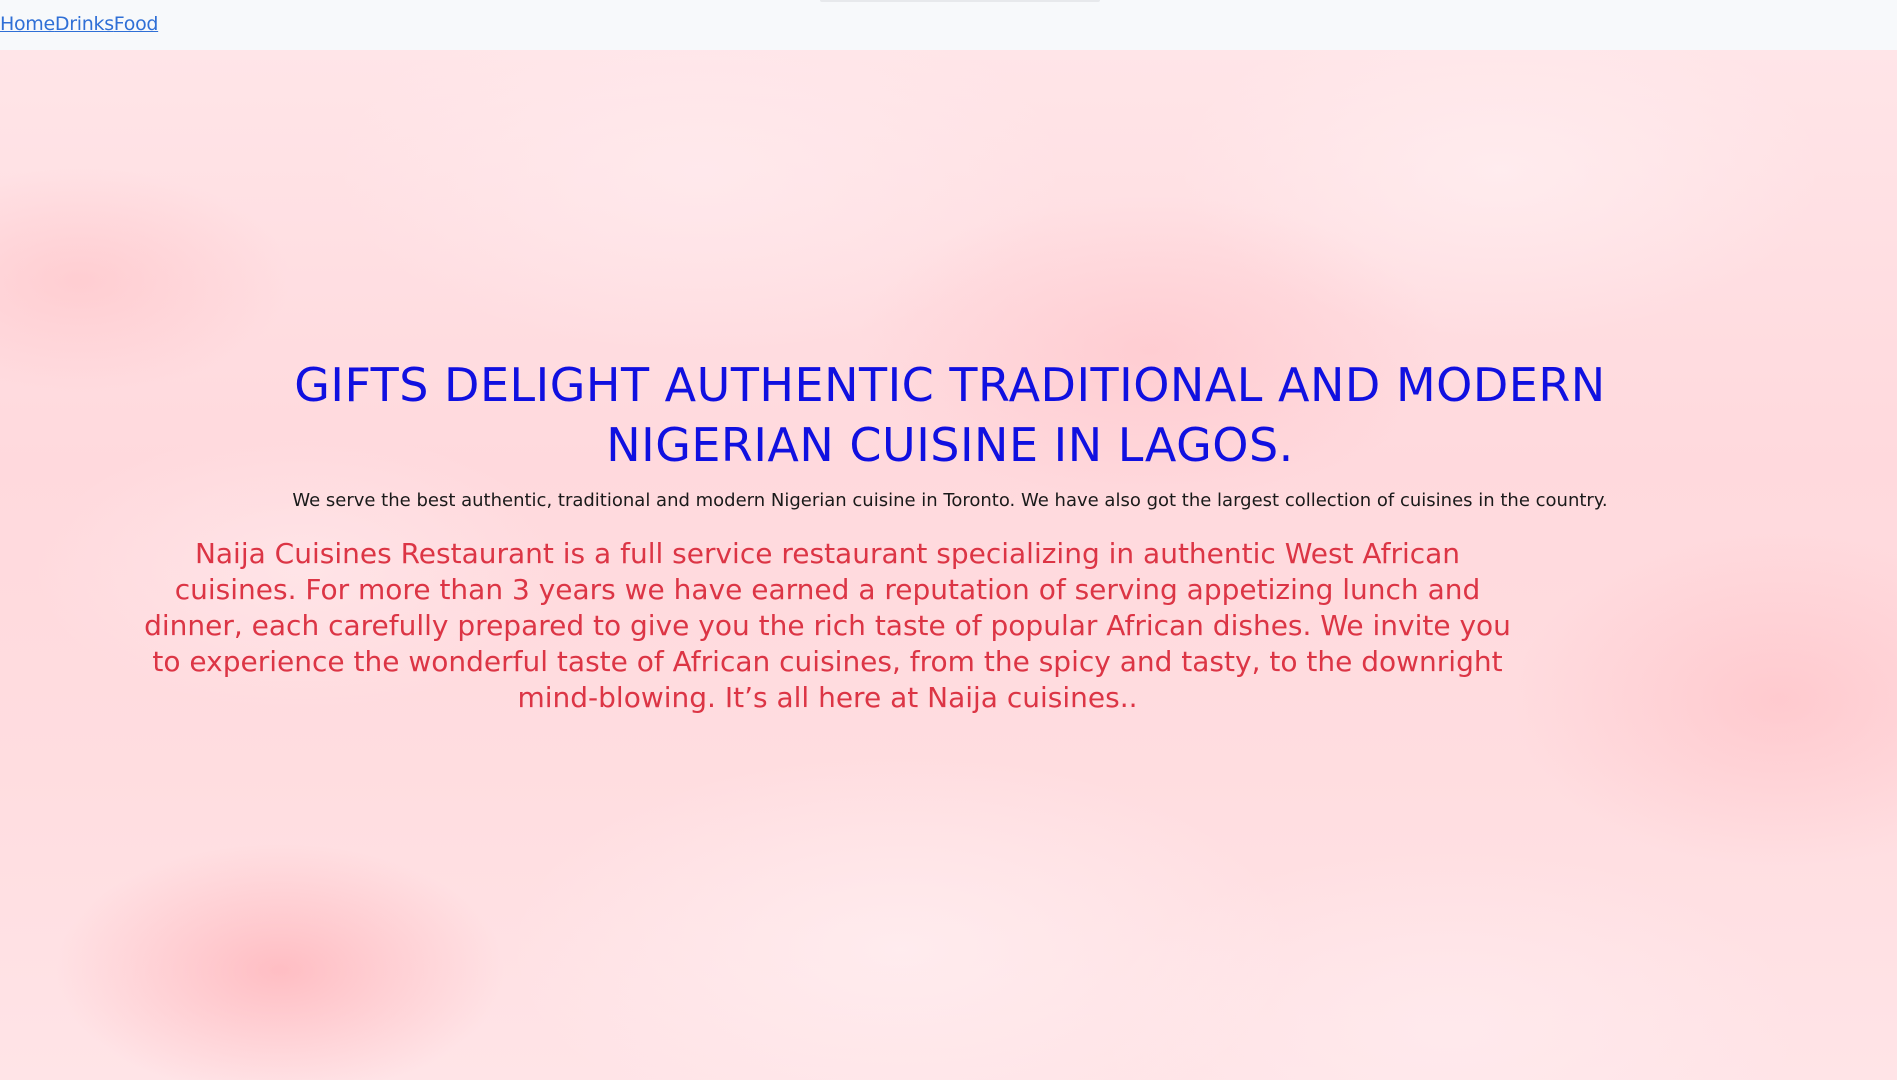  I want to click on nav-links: Home Drinks Food, so click(79, 24).